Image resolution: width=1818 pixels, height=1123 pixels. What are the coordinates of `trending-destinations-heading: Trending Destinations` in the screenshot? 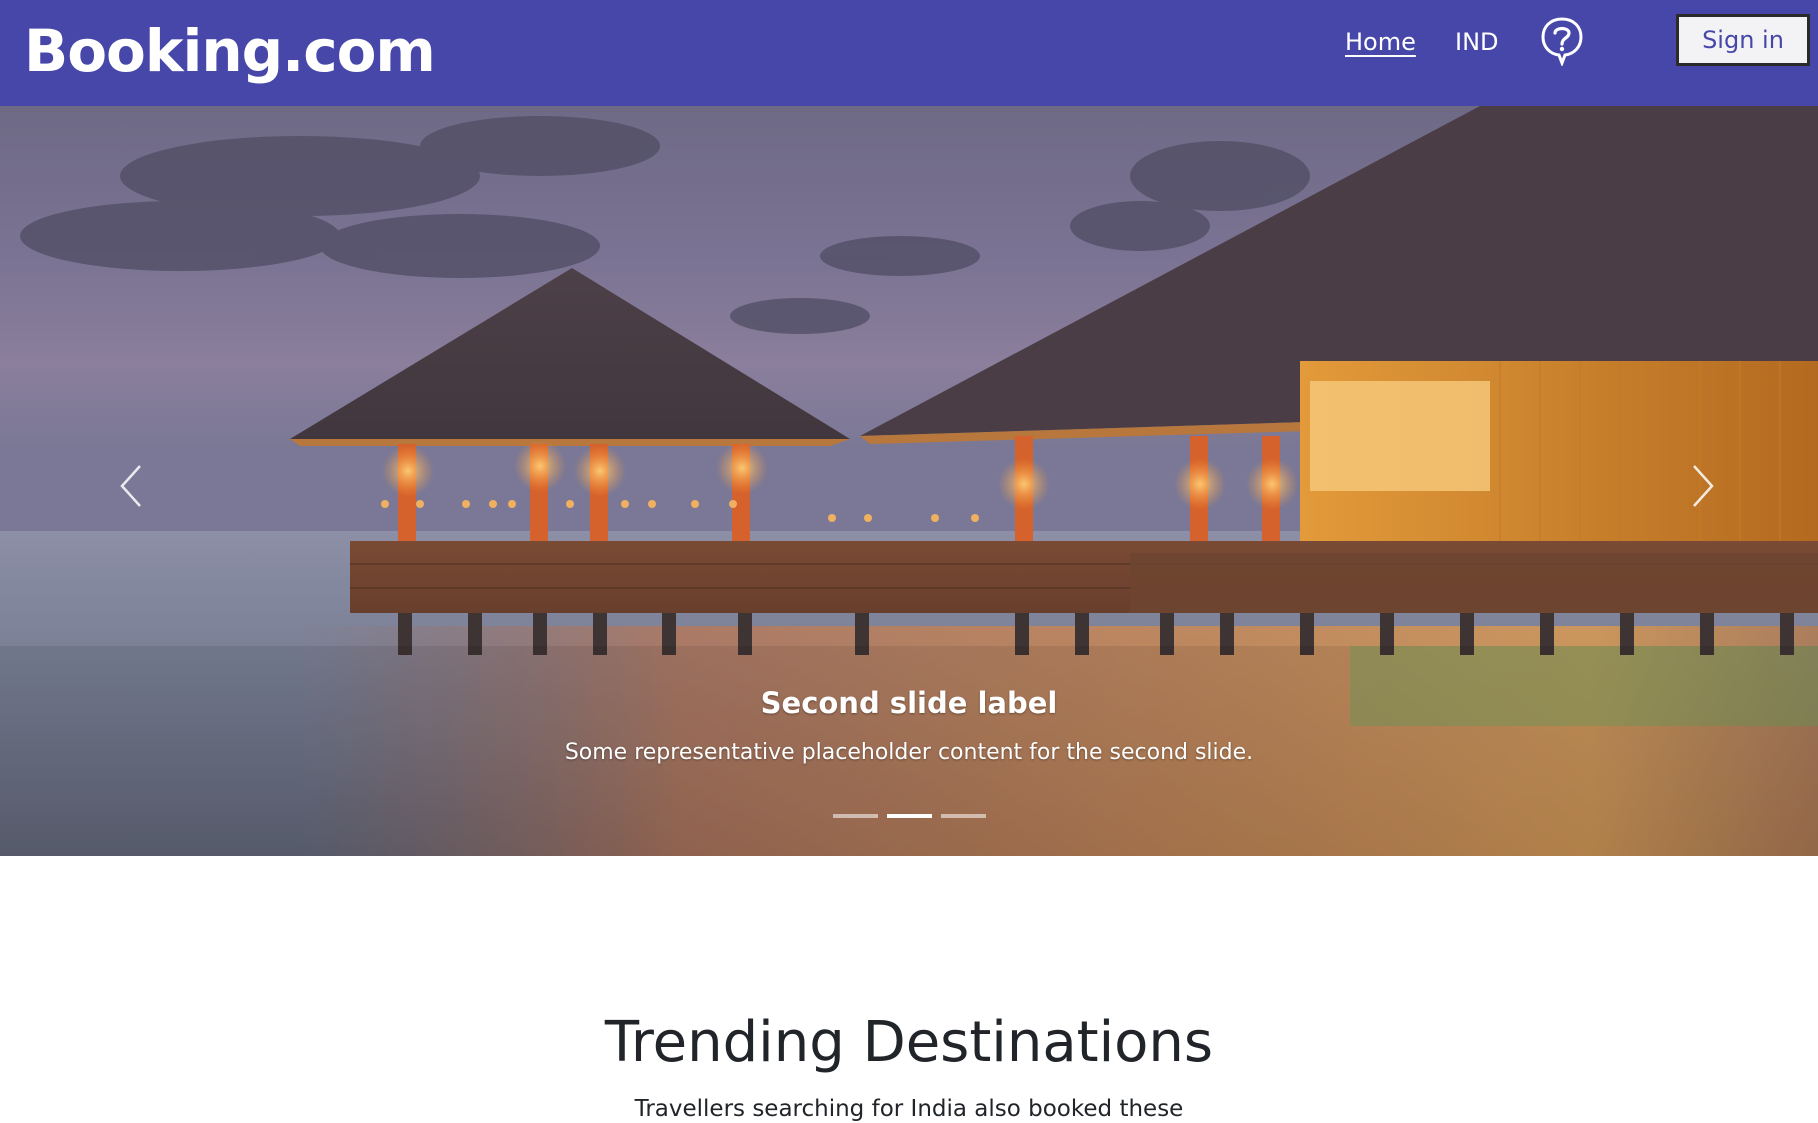 It's located at (909, 1042).